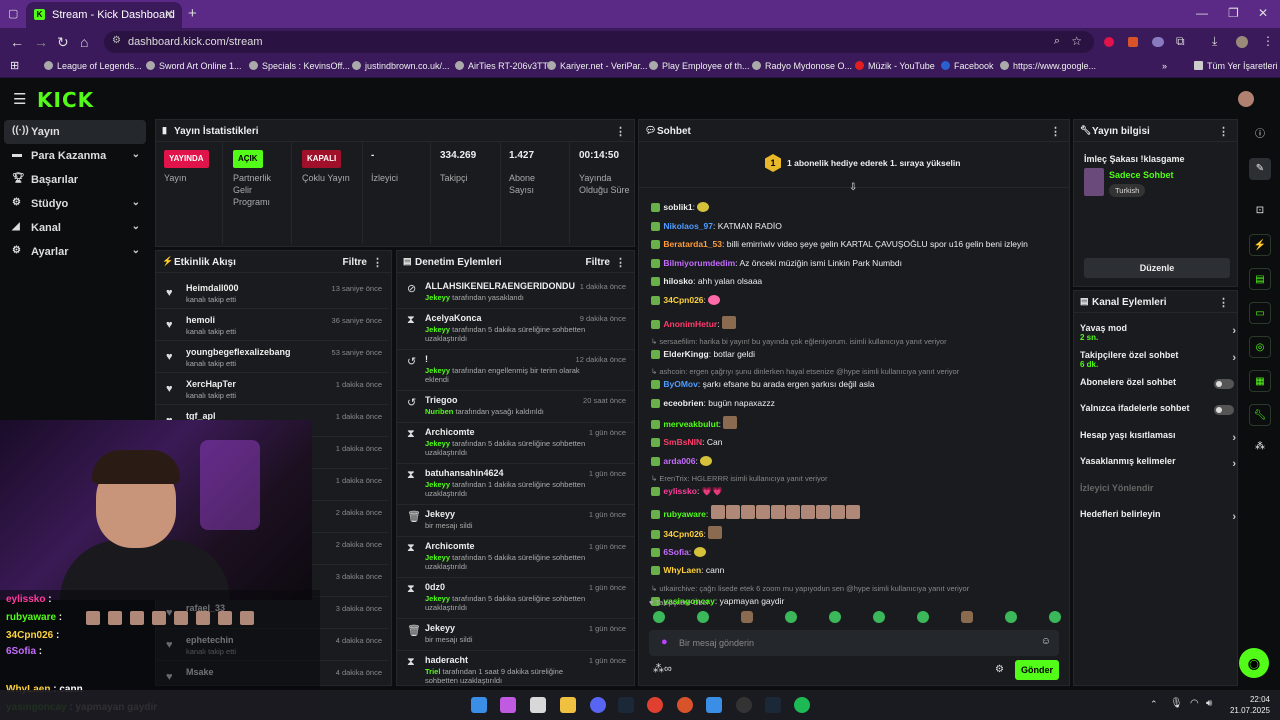 The width and height of the screenshot is (1280, 720). I want to click on tab-menu-icon: ▢, so click(13, 13).